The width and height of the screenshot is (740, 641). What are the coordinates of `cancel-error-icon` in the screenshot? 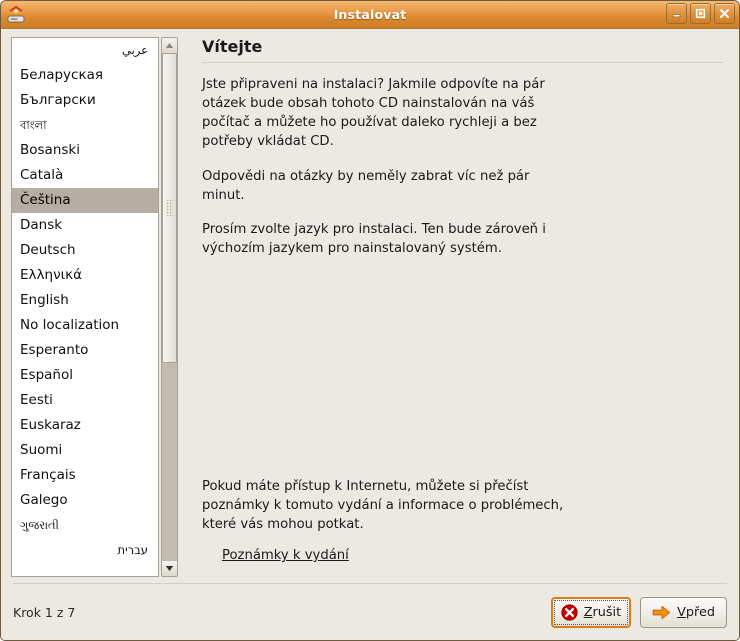 It's located at (569, 612).